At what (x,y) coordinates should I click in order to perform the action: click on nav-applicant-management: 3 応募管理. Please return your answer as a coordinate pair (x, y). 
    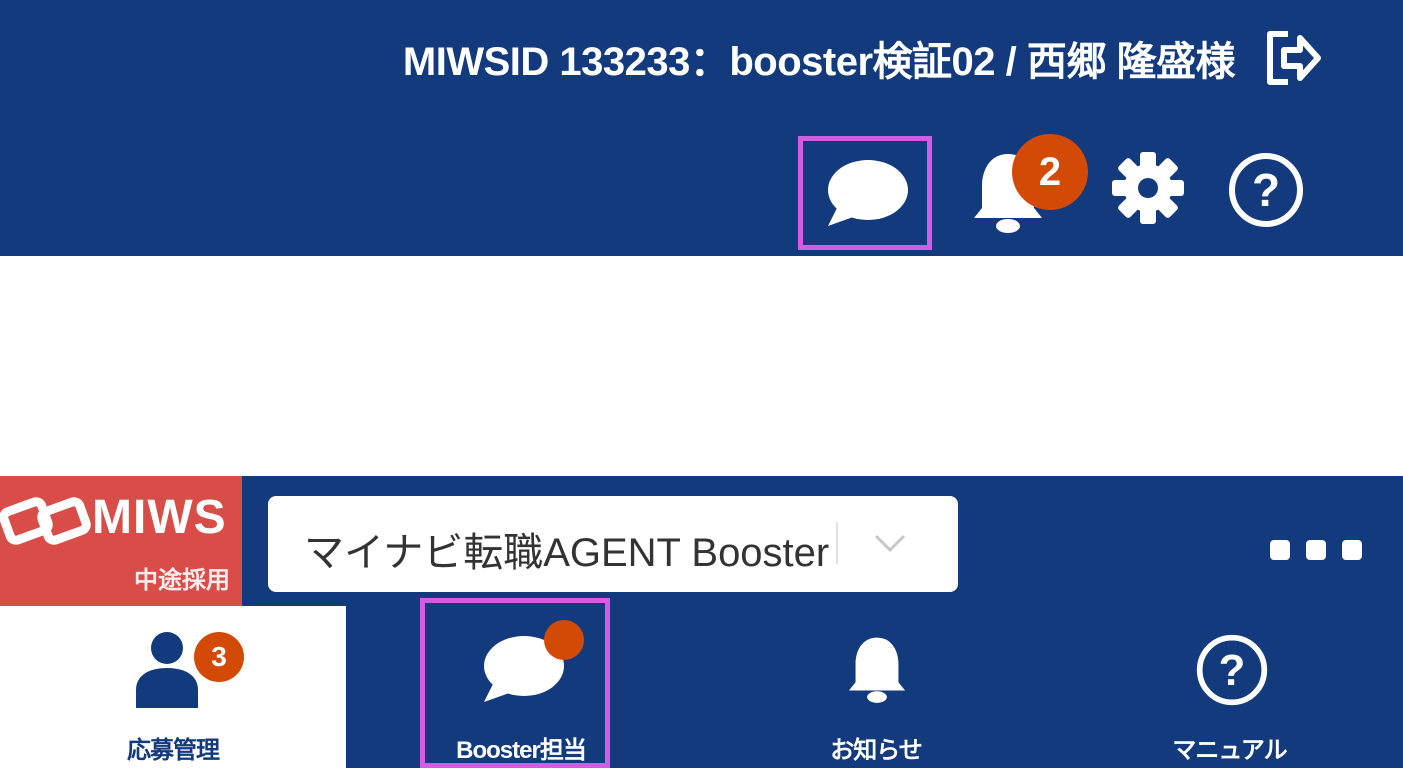
    Looking at the image, I should click on (173, 687).